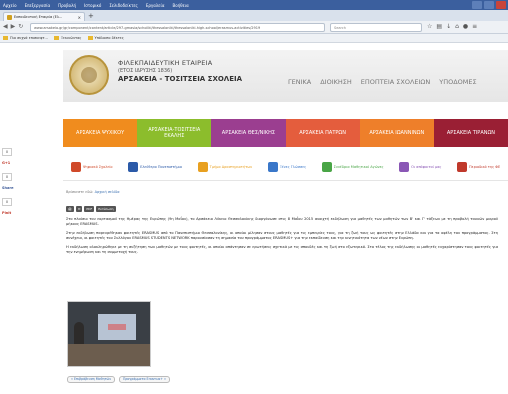 The width and height of the screenshot is (508, 394). I want to click on prev-article-link: « Επιβράβευση Μαθητών, so click(91, 379).